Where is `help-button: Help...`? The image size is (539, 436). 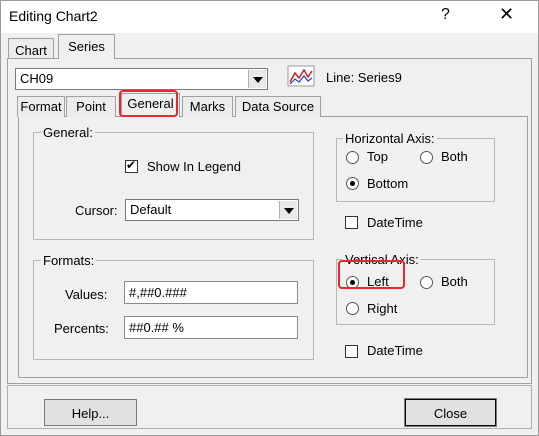
help-button: Help... is located at coordinates (90, 412).